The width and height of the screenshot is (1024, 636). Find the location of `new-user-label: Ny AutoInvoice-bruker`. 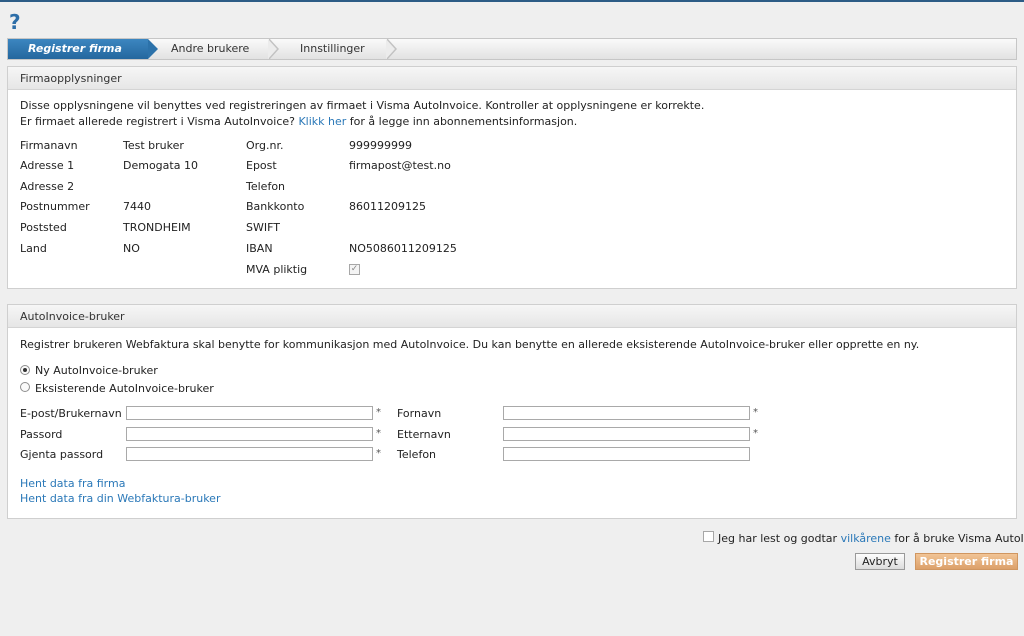

new-user-label: Ny AutoInvoice-bruker is located at coordinates (96, 370).